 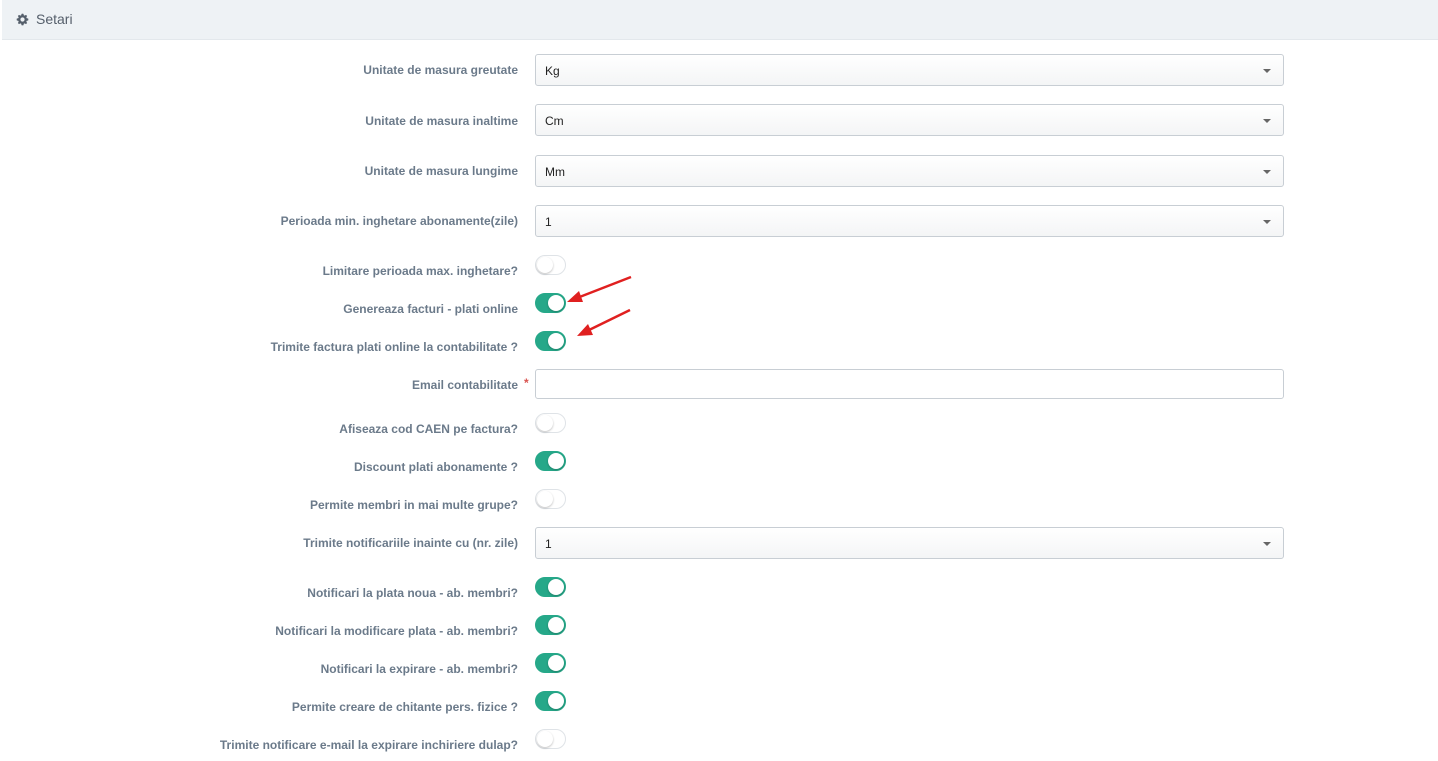 I want to click on generate-invoices-online-toggle, so click(x=550, y=303).